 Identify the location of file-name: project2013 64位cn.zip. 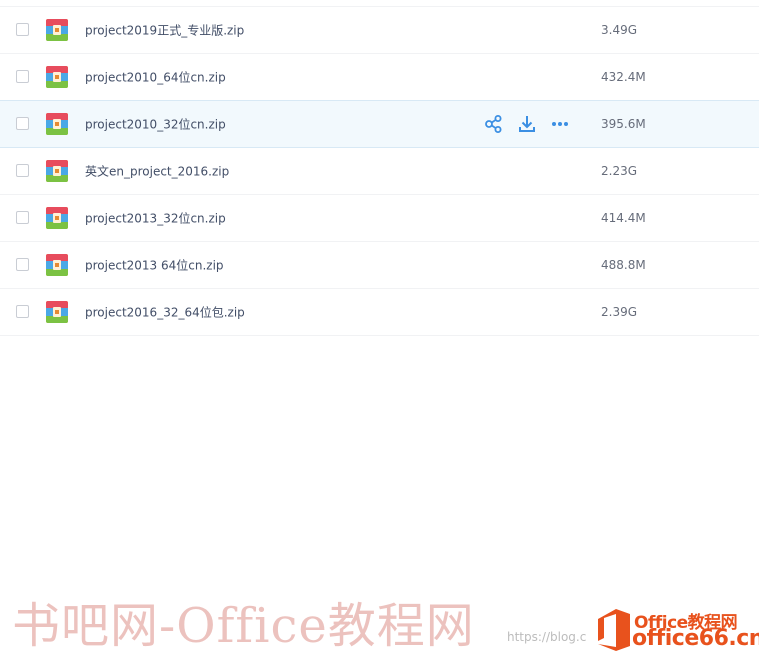
(154, 265).